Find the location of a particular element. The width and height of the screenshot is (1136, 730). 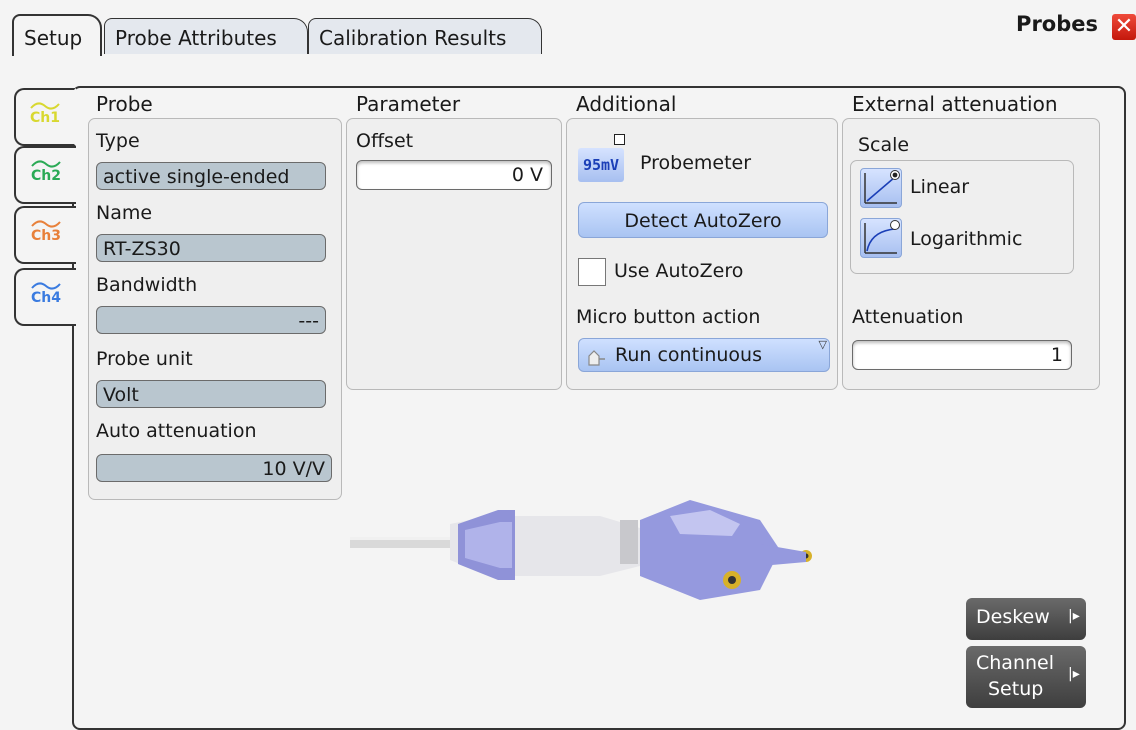

name-label: Name is located at coordinates (124, 213).